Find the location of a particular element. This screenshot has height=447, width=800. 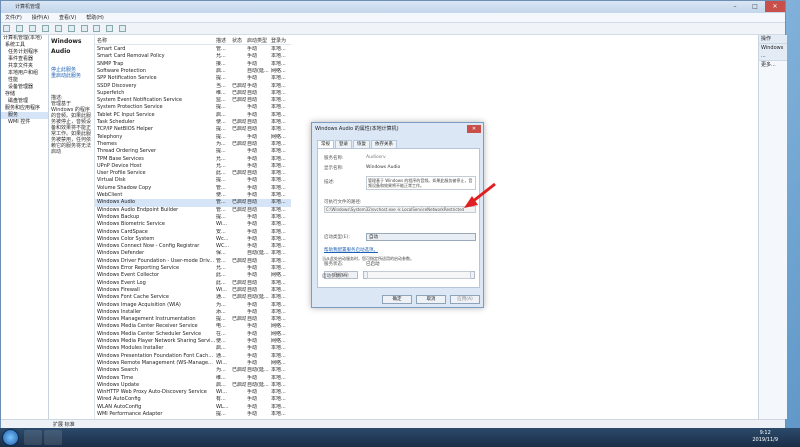

col-header-startup: 启动类型 is located at coordinates (257, 41).